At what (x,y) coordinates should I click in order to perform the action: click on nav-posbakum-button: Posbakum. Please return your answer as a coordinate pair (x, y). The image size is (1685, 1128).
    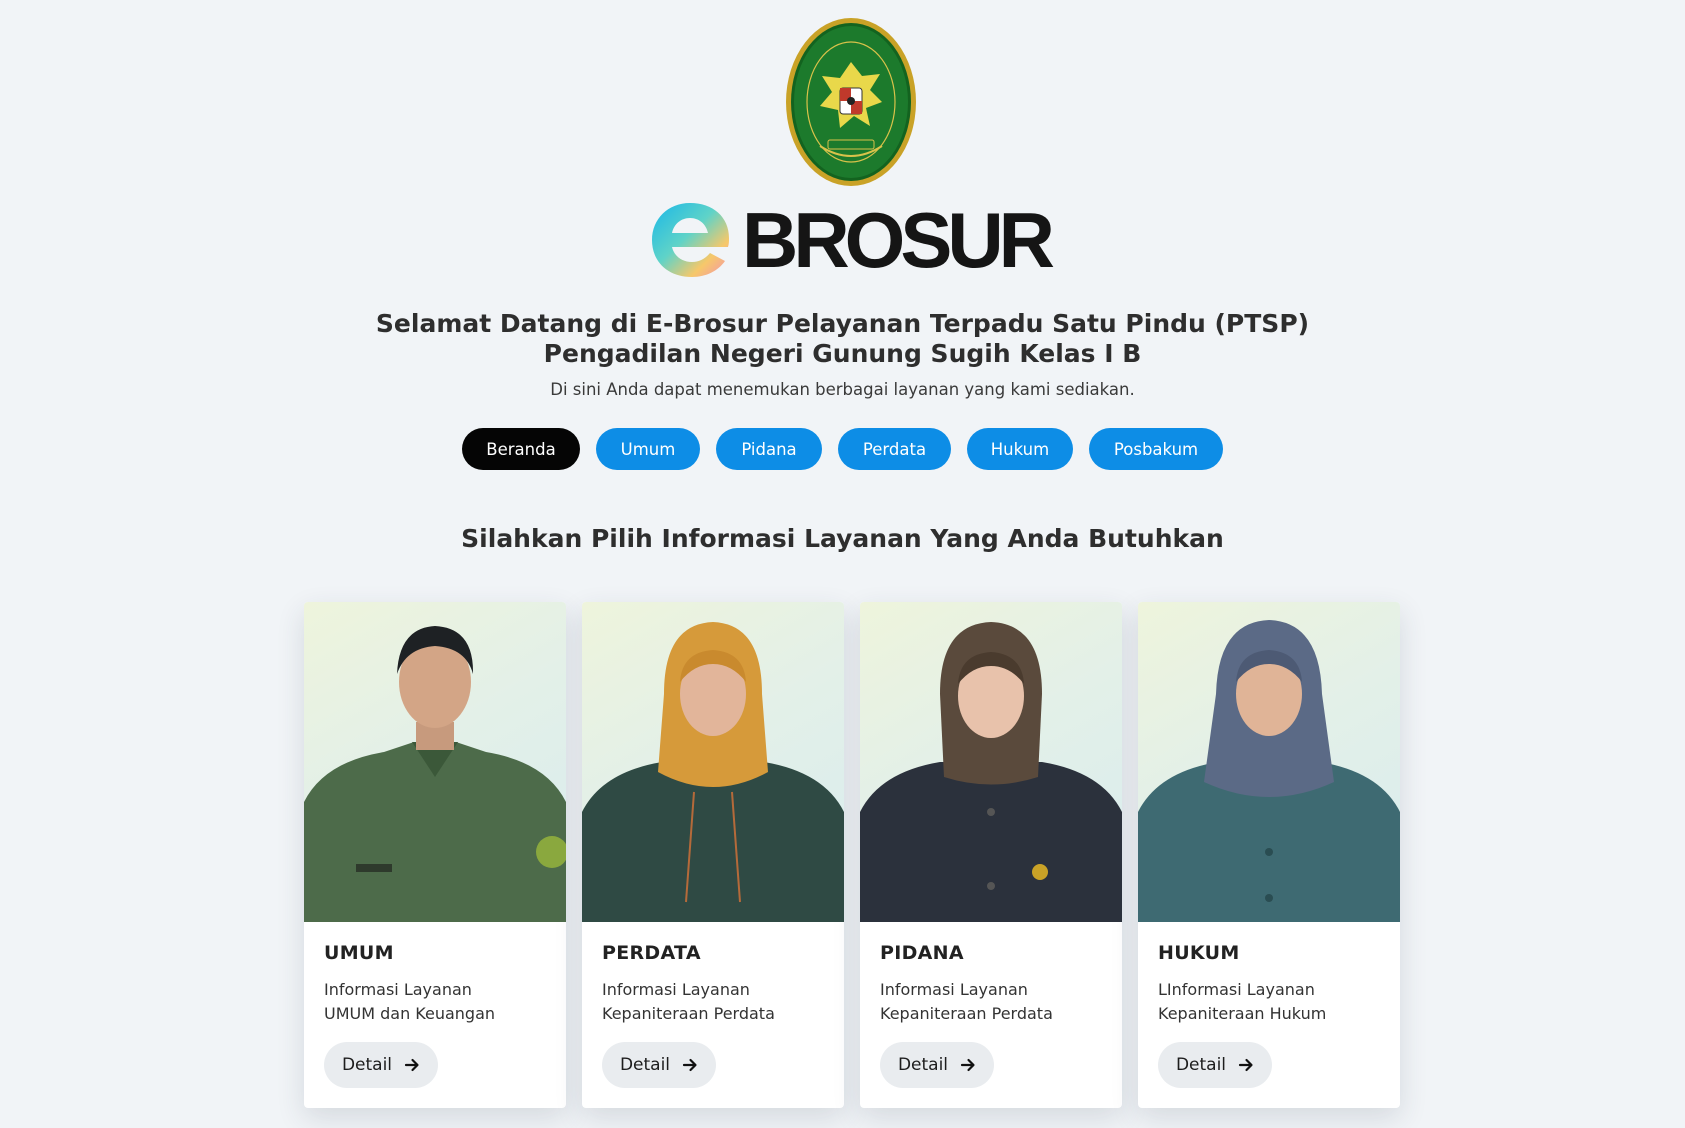
    Looking at the image, I should click on (1156, 449).